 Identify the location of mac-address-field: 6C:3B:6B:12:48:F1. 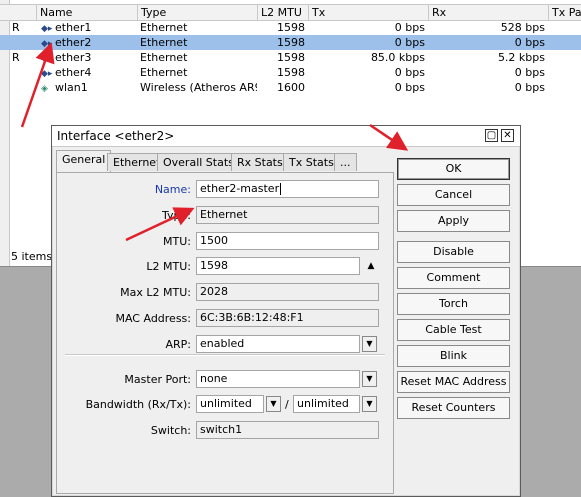
(287, 318).